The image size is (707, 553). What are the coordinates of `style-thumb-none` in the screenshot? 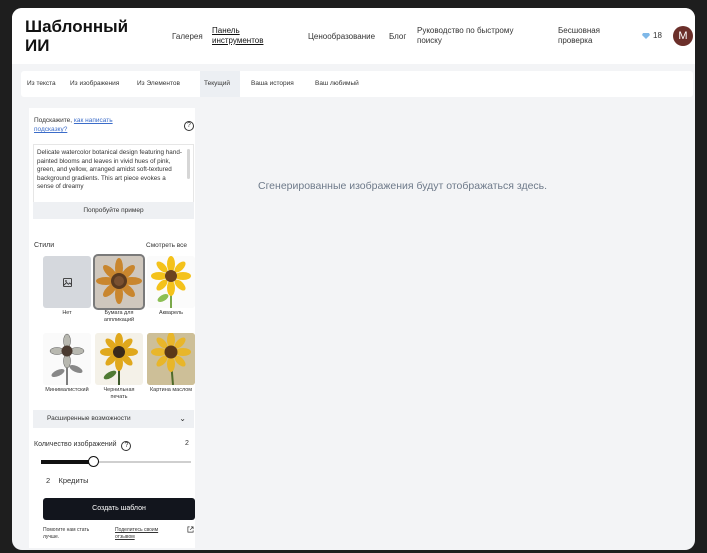 It's located at (67, 282).